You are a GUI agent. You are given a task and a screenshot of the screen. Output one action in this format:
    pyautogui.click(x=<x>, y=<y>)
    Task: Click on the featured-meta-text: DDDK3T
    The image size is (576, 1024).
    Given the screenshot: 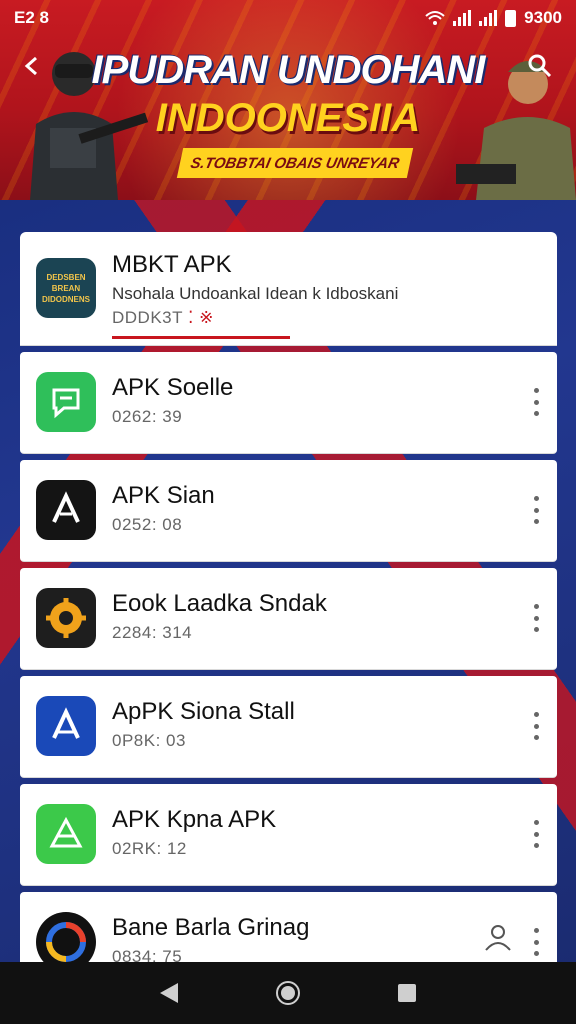 What is the action you would take?
    pyautogui.click(x=147, y=317)
    